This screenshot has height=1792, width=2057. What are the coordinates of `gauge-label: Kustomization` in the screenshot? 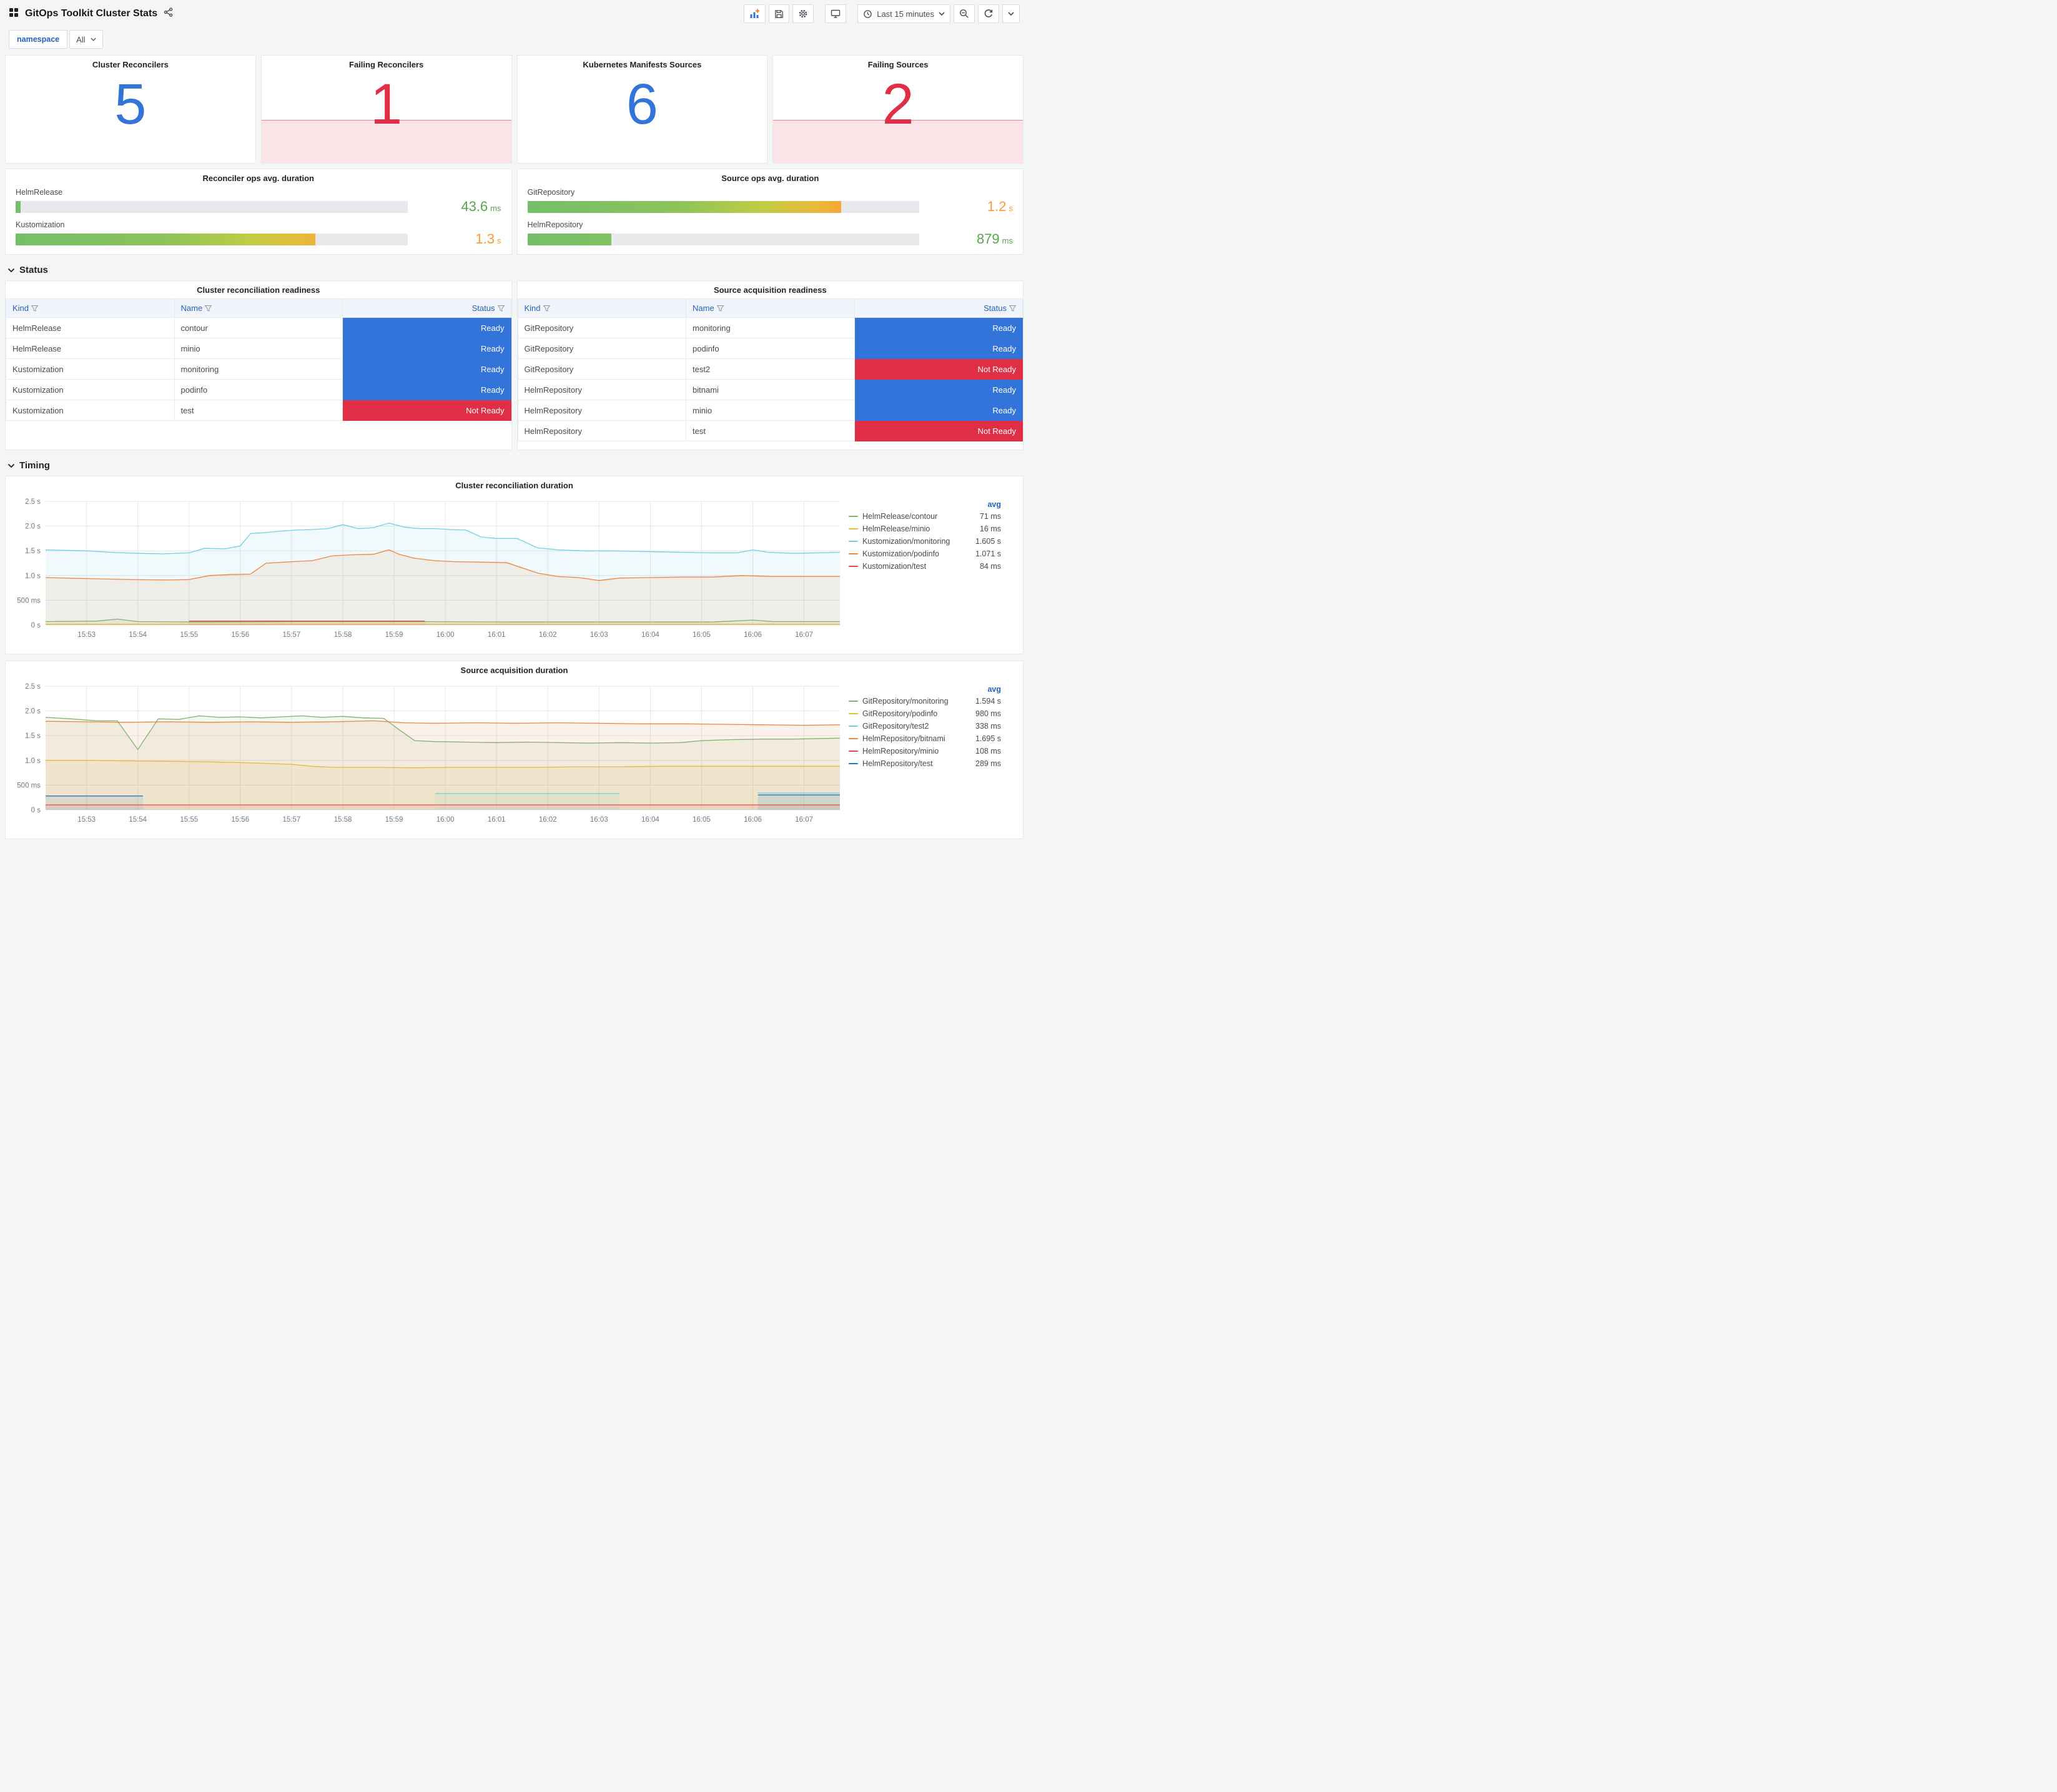 It's located at (40, 224).